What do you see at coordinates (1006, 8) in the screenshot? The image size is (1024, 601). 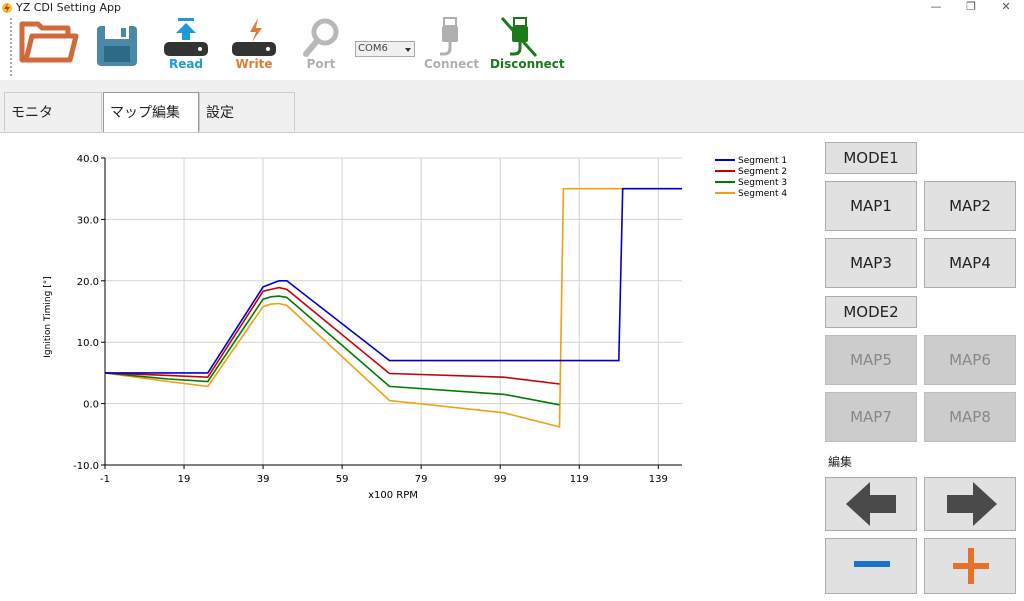 I see `close-button: ✕` at bounding box center [1006, 8].